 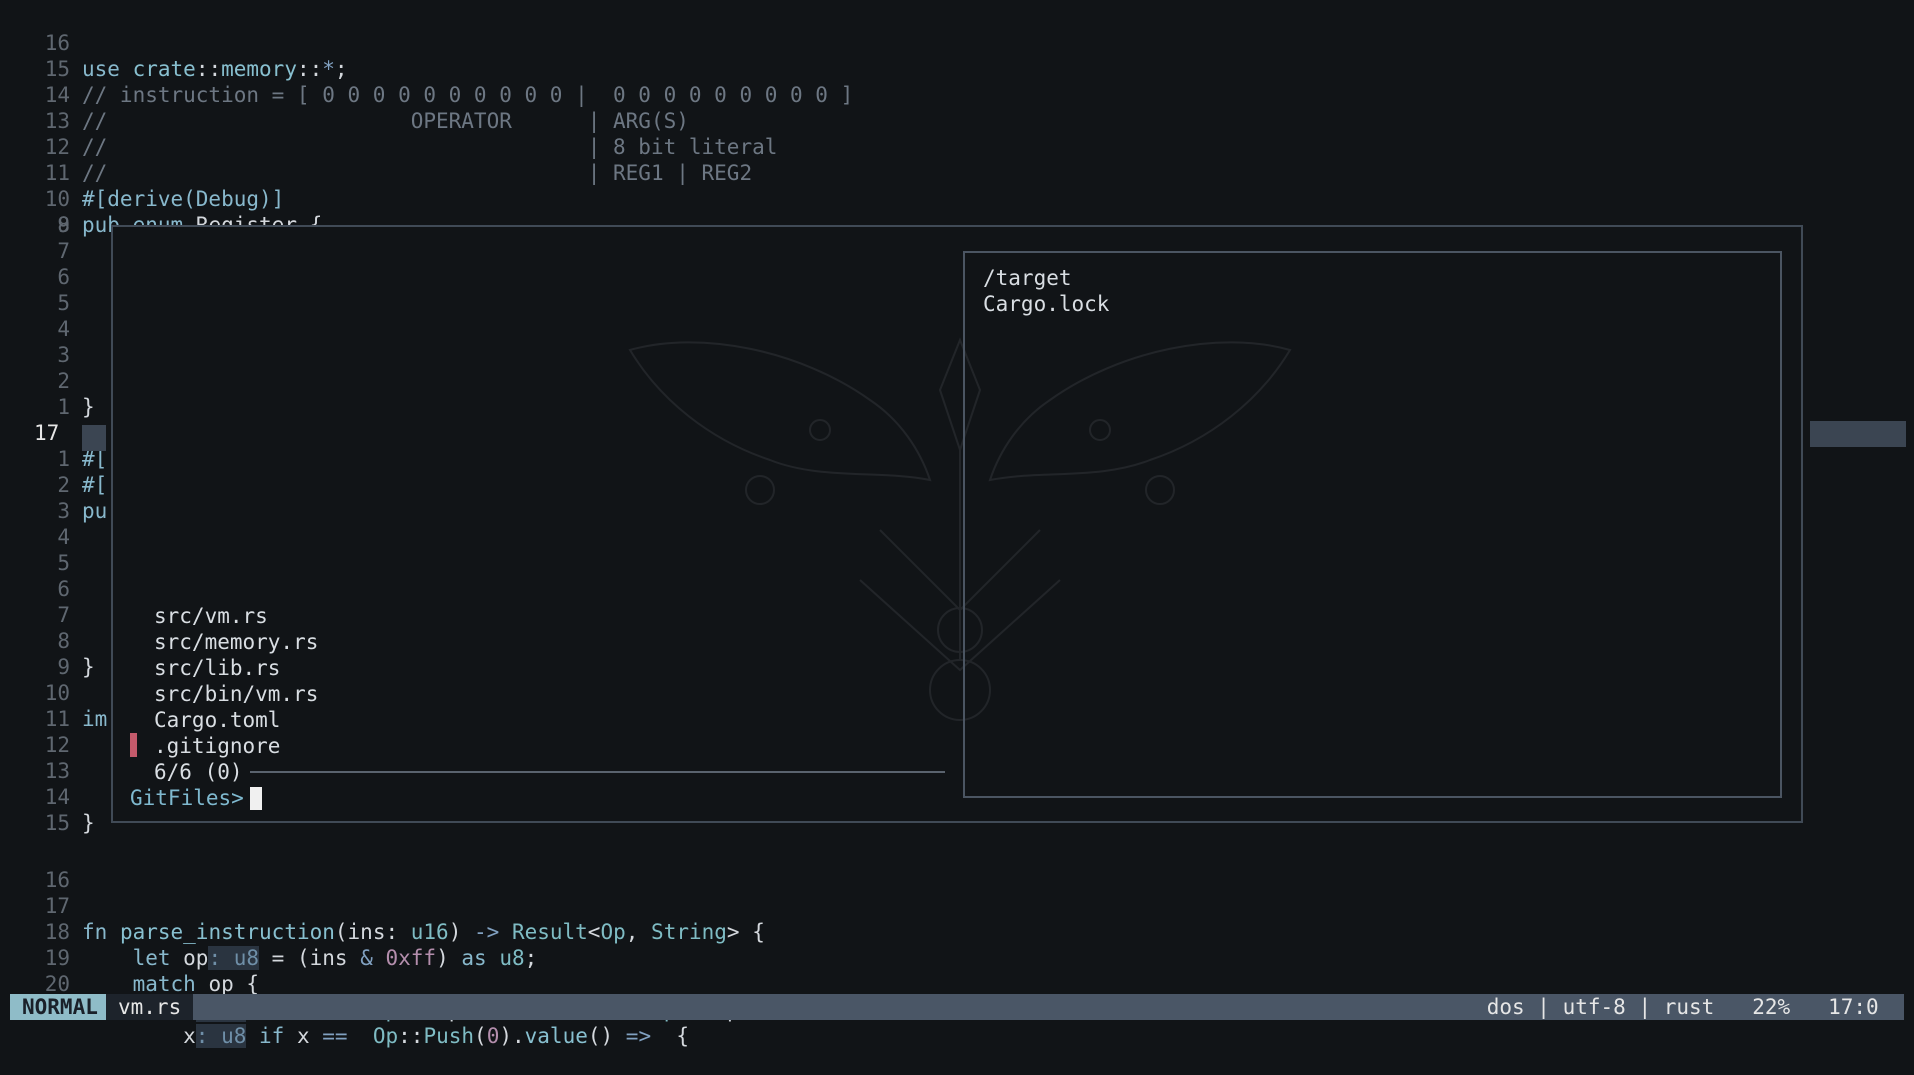 What do you see at coordinates (57, 771) in the screenshot?
I see `line-number: 13` at bounding box center [57, 771].